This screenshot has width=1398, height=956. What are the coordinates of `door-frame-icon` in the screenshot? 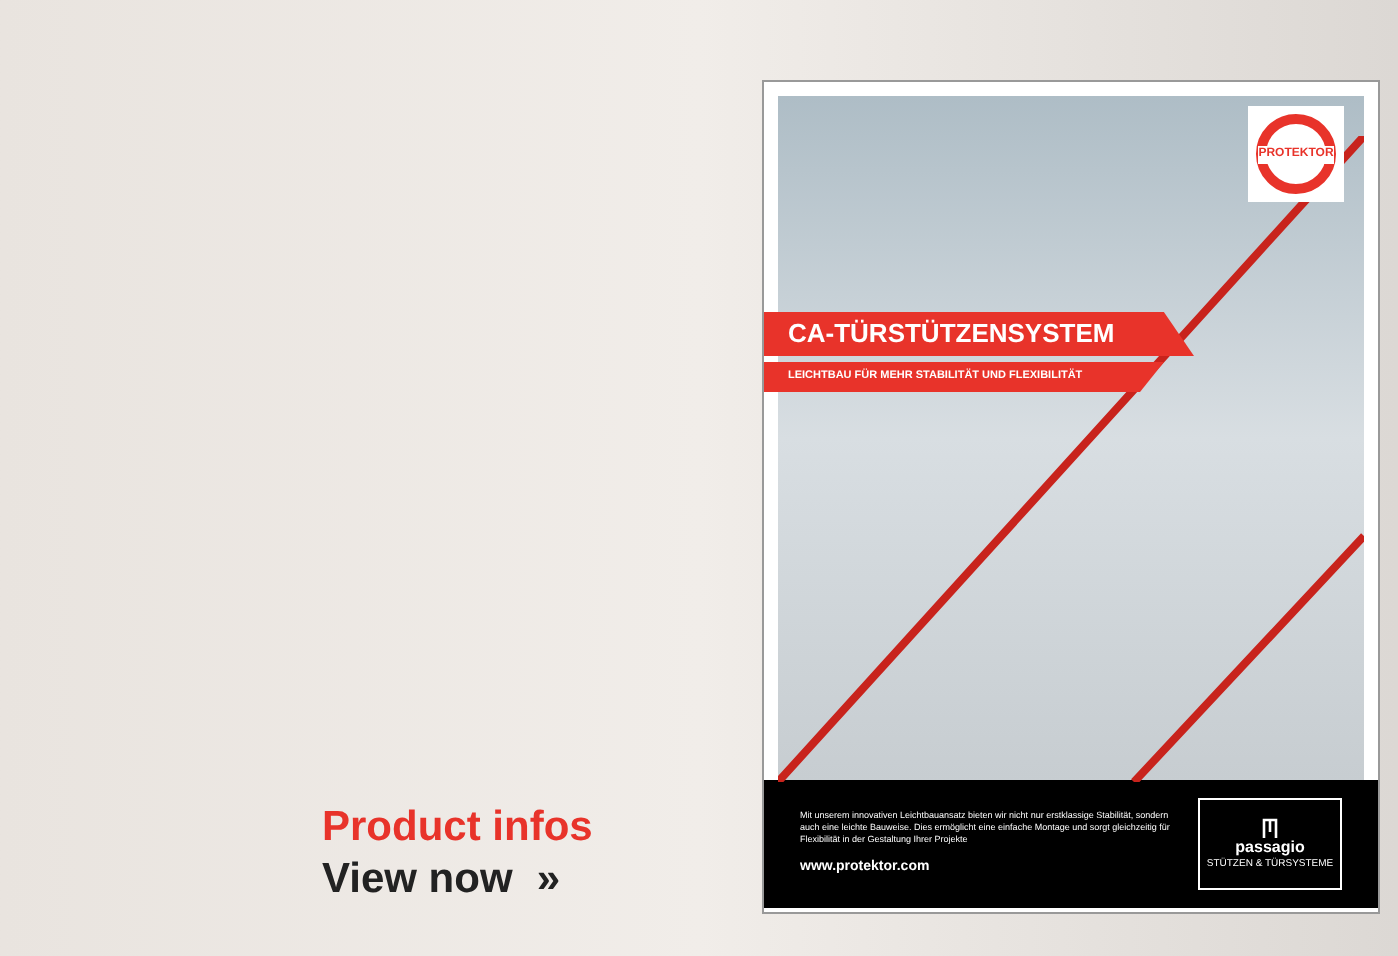 It's located at (1270, 828).